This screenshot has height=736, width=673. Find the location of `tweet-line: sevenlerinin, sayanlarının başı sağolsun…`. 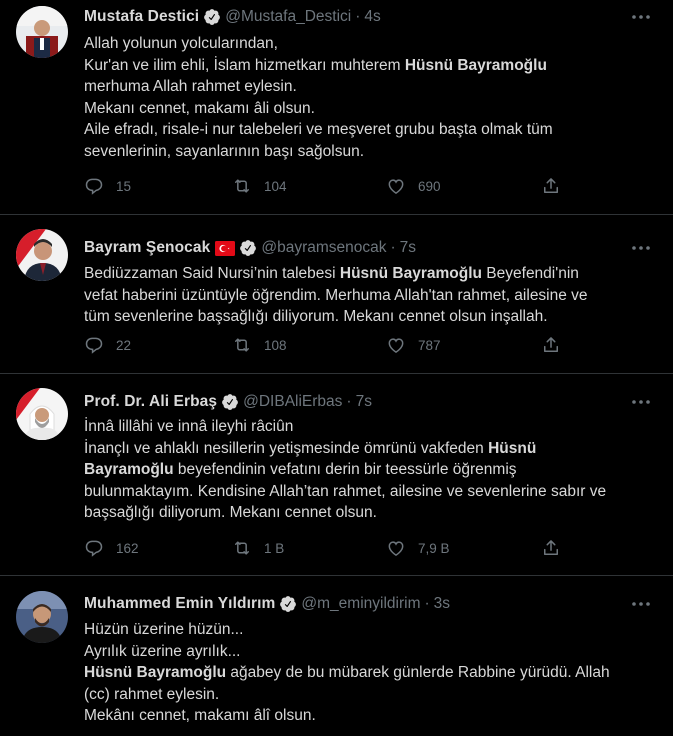

tweet-line: sevenlerinin, sayanlarının başı sağolsun… is located at coordinates (224, 151).